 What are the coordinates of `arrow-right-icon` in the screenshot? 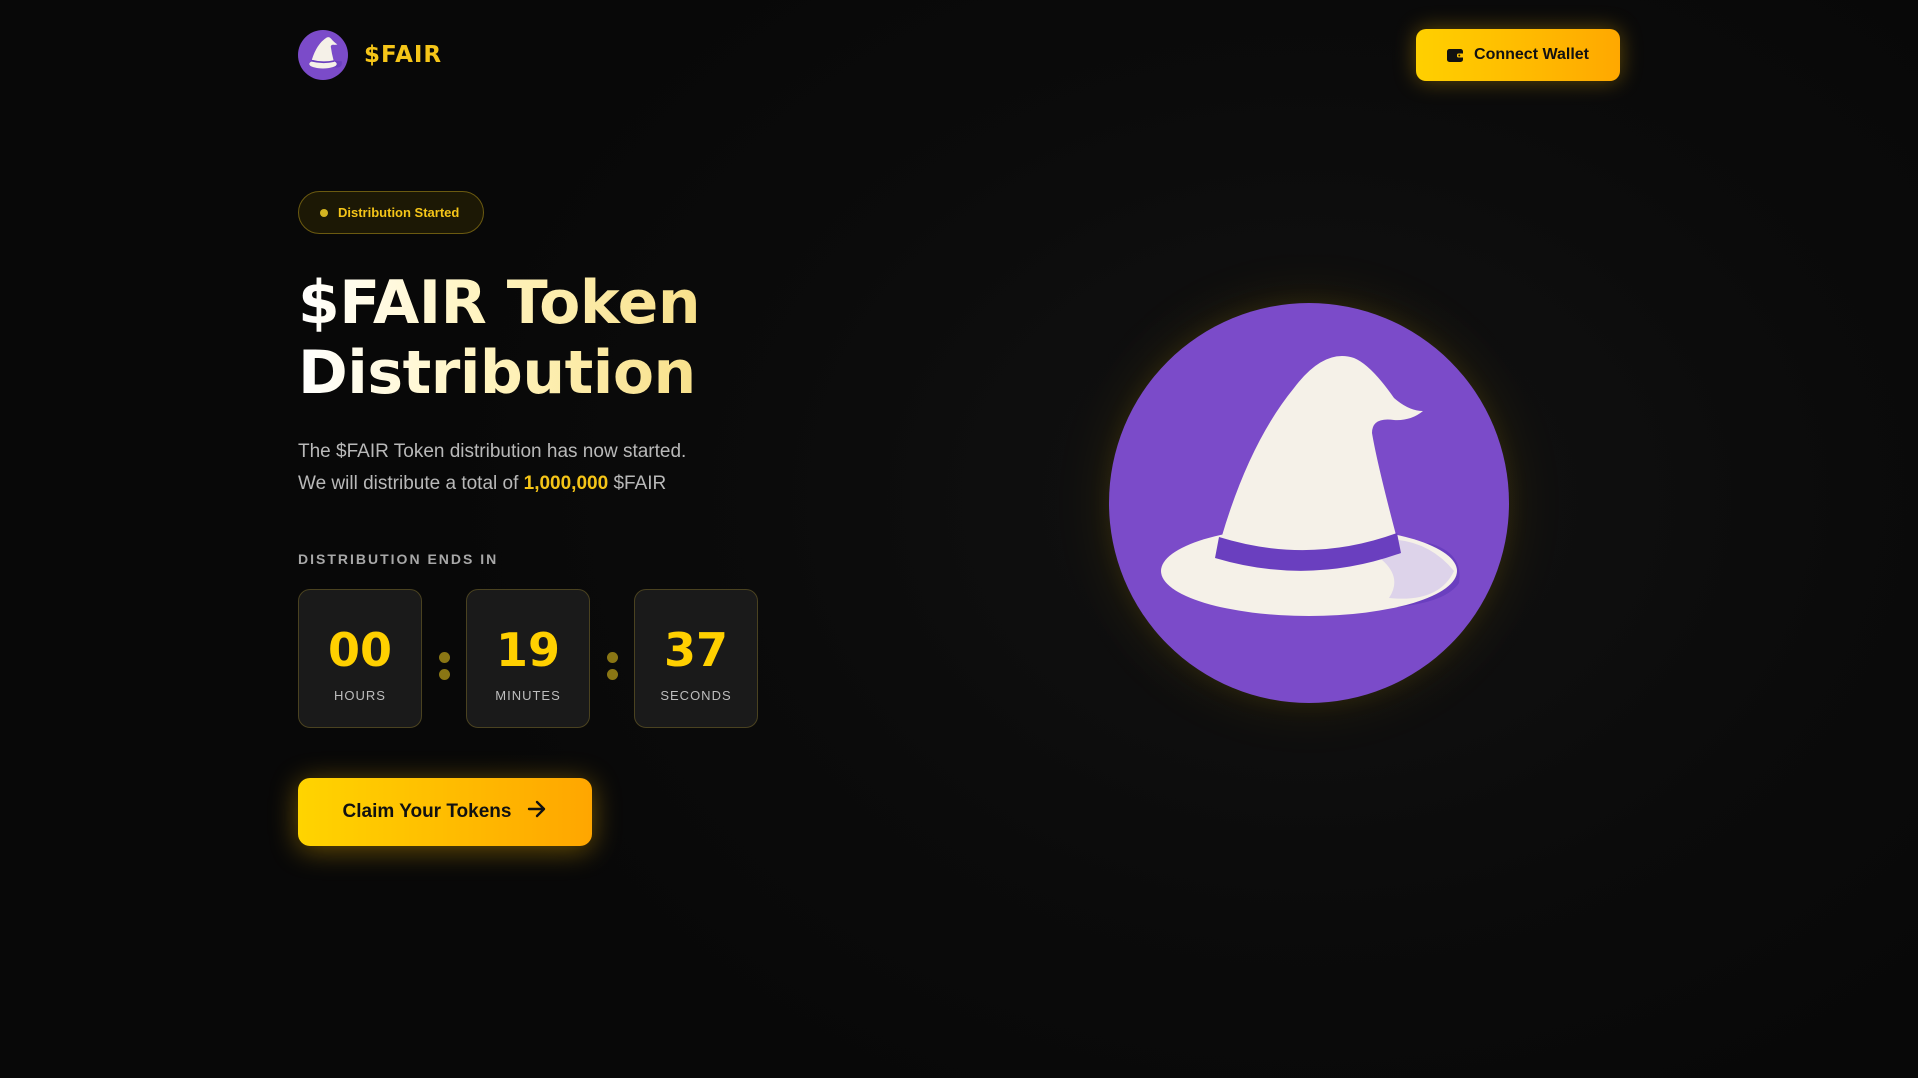 It's located at (537, 812).